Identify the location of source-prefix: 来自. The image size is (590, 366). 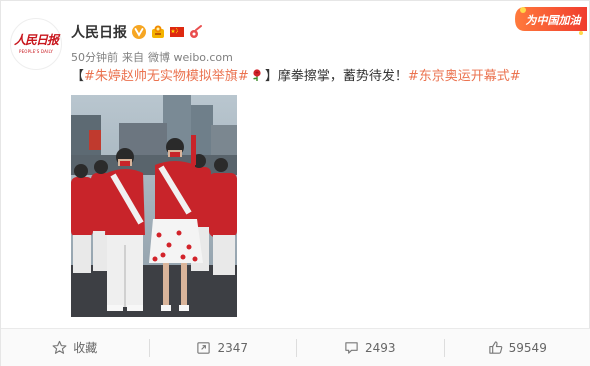
(133, 57).